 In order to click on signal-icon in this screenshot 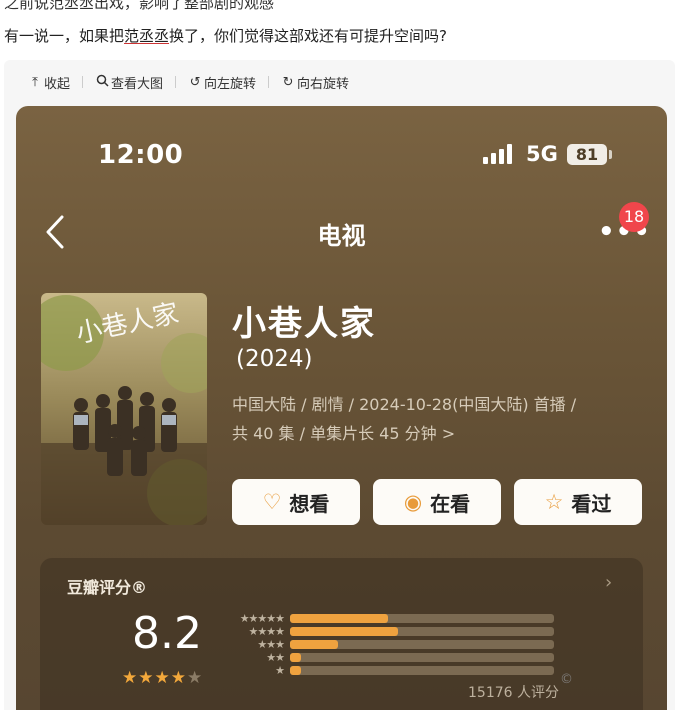, I will do `click(497, 154)`.